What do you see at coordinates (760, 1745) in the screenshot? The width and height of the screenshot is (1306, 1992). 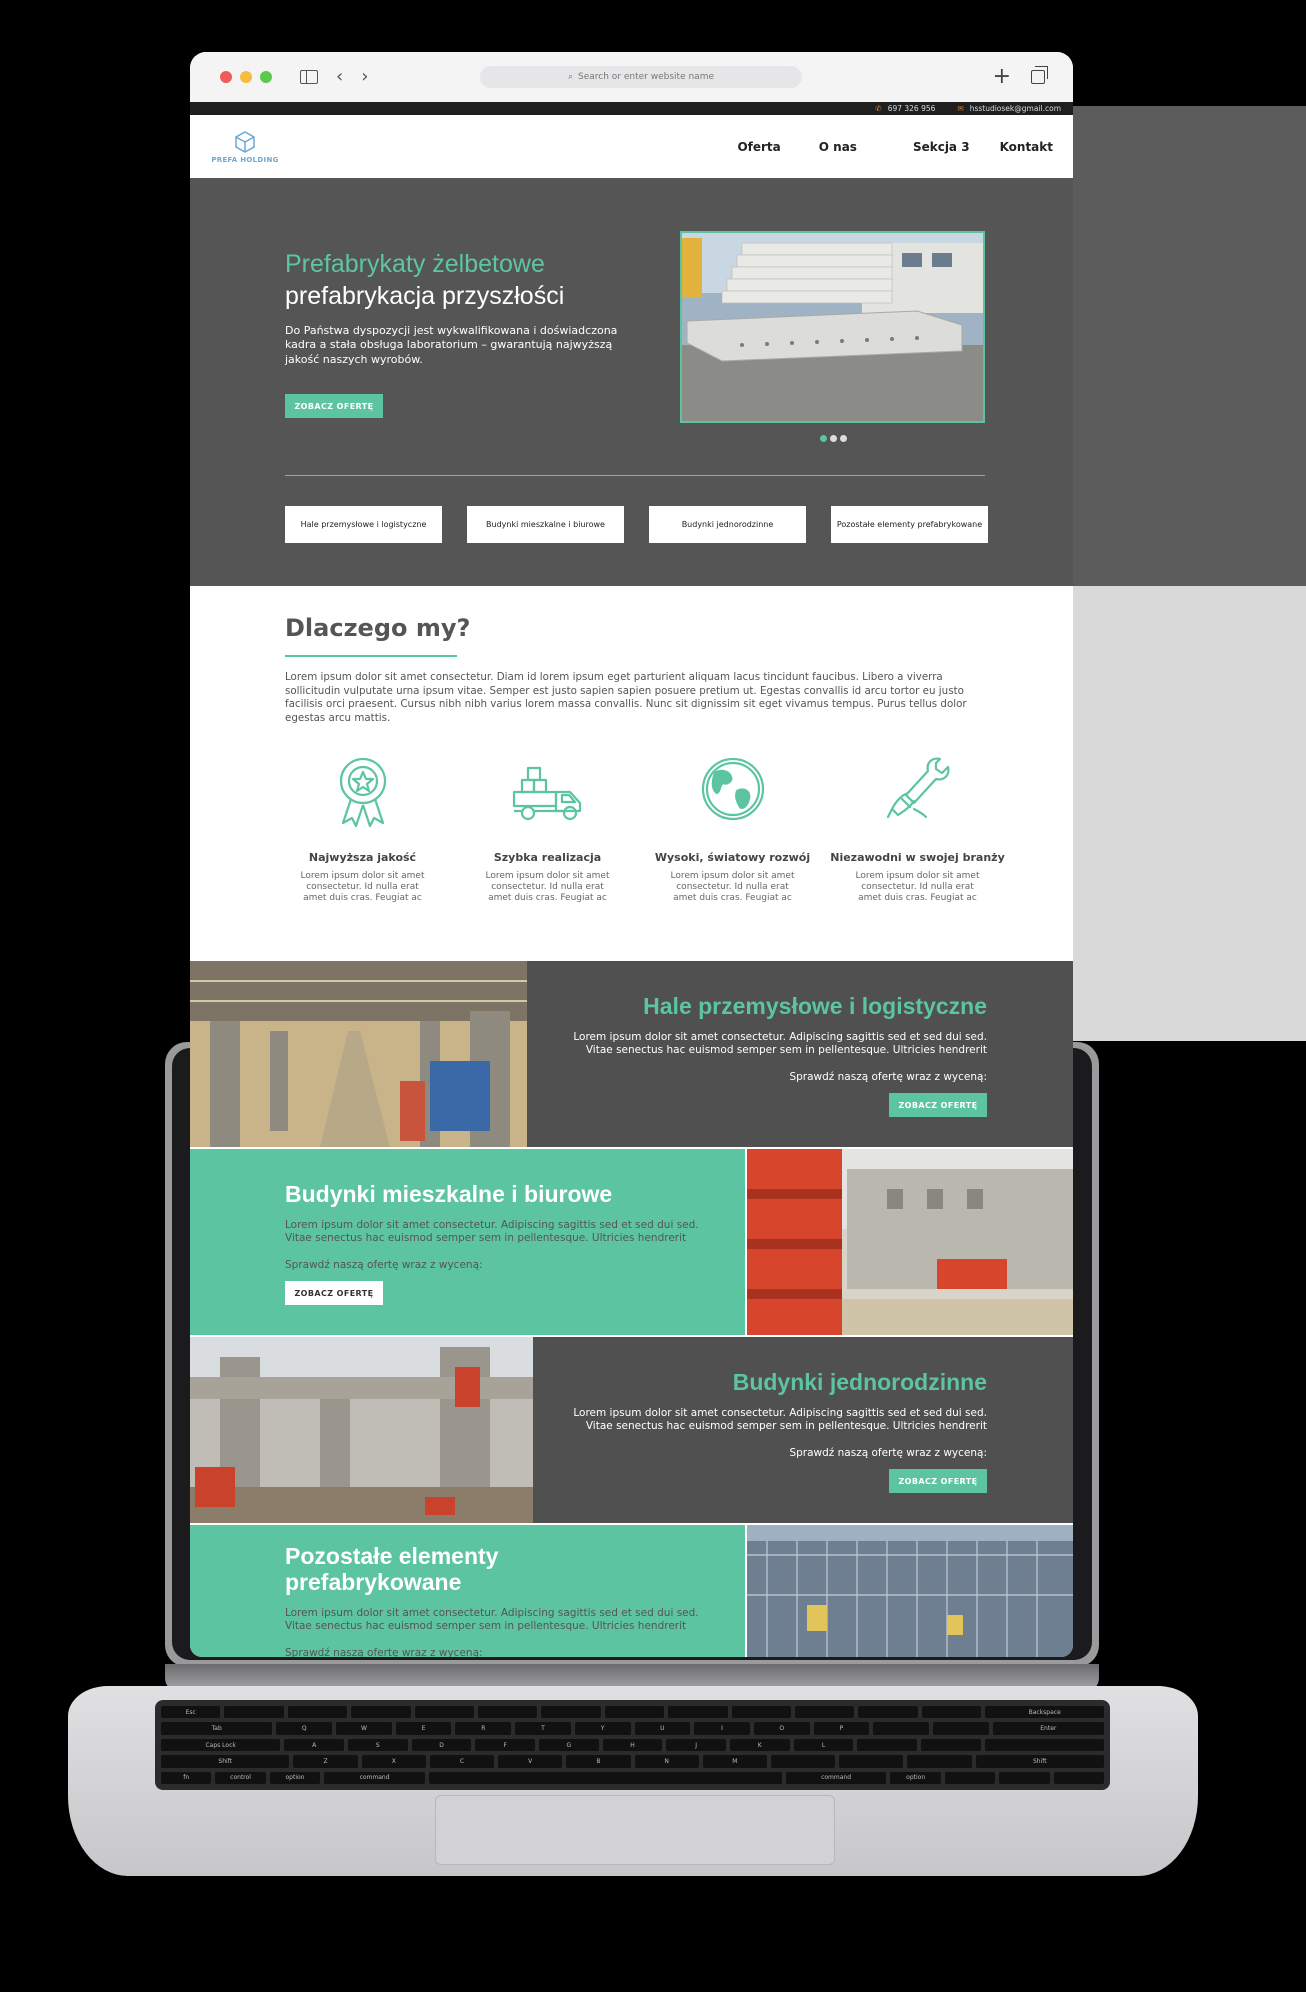 I see `key: K` at bounding box center [760, 1745].